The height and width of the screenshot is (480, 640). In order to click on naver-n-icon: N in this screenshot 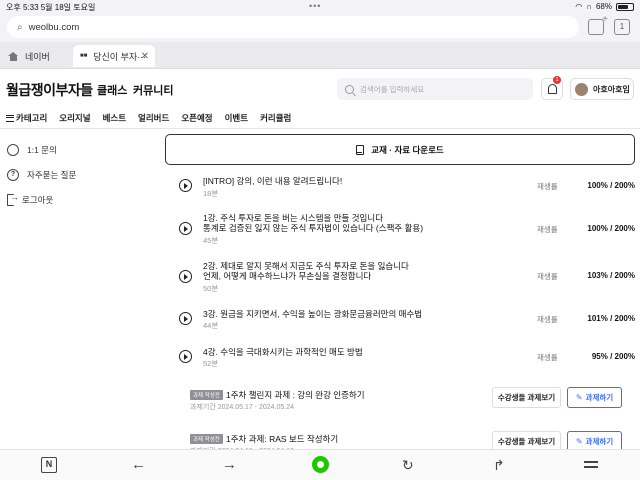, I will do `click(49, 465)`.